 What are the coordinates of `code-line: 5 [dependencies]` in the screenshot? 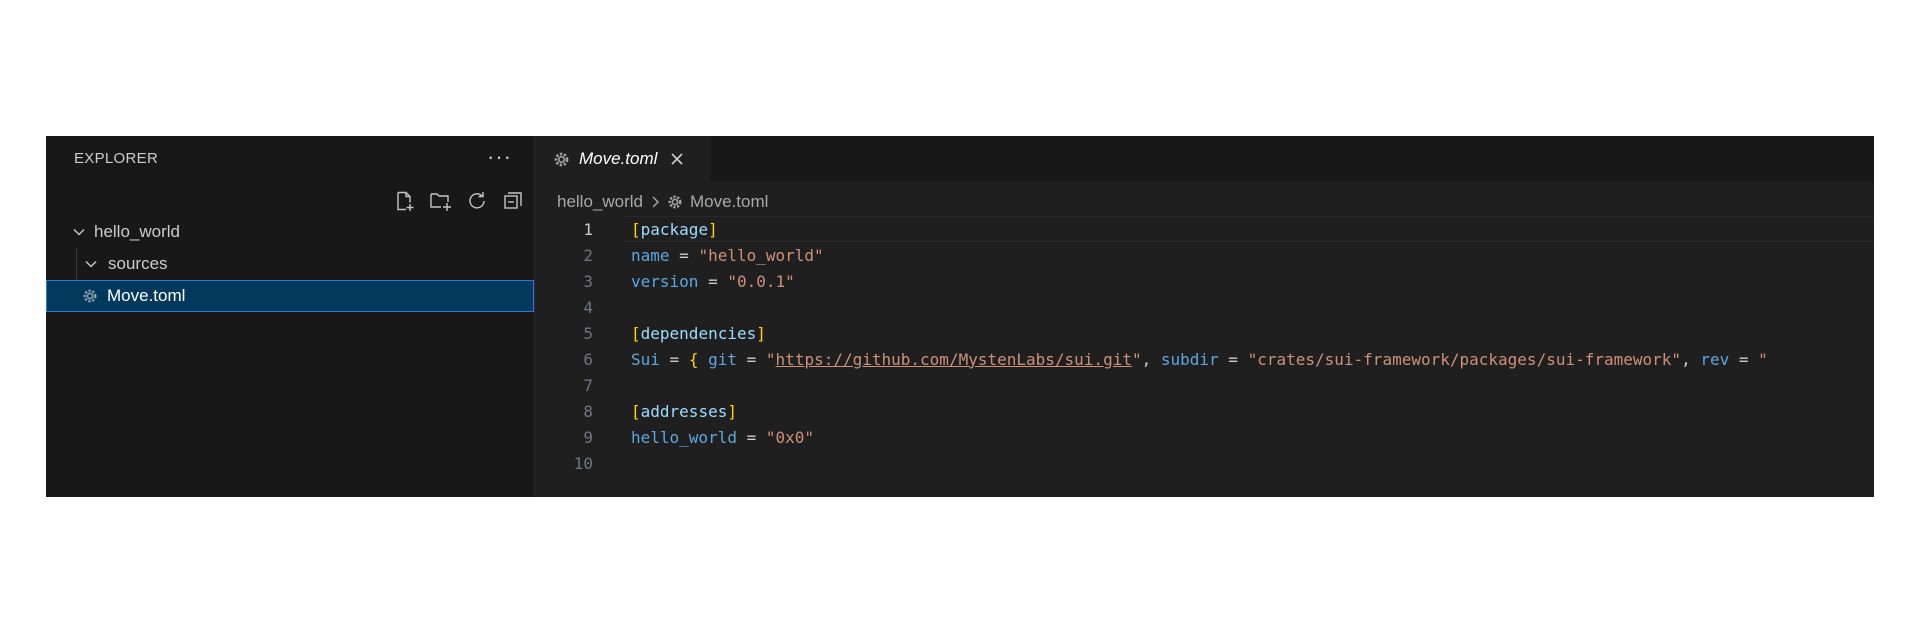 It's located at (1204, 333).